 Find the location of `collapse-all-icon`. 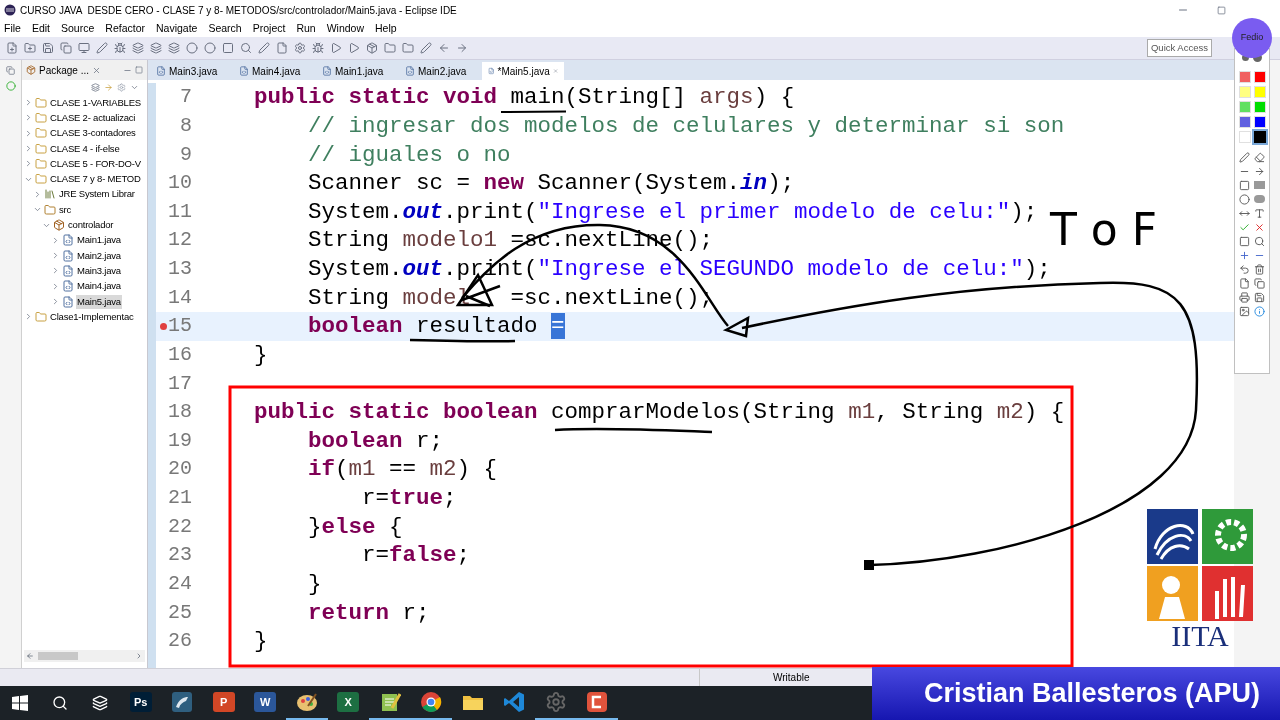

collapse-all-icon is located at coordinates (95, 87).